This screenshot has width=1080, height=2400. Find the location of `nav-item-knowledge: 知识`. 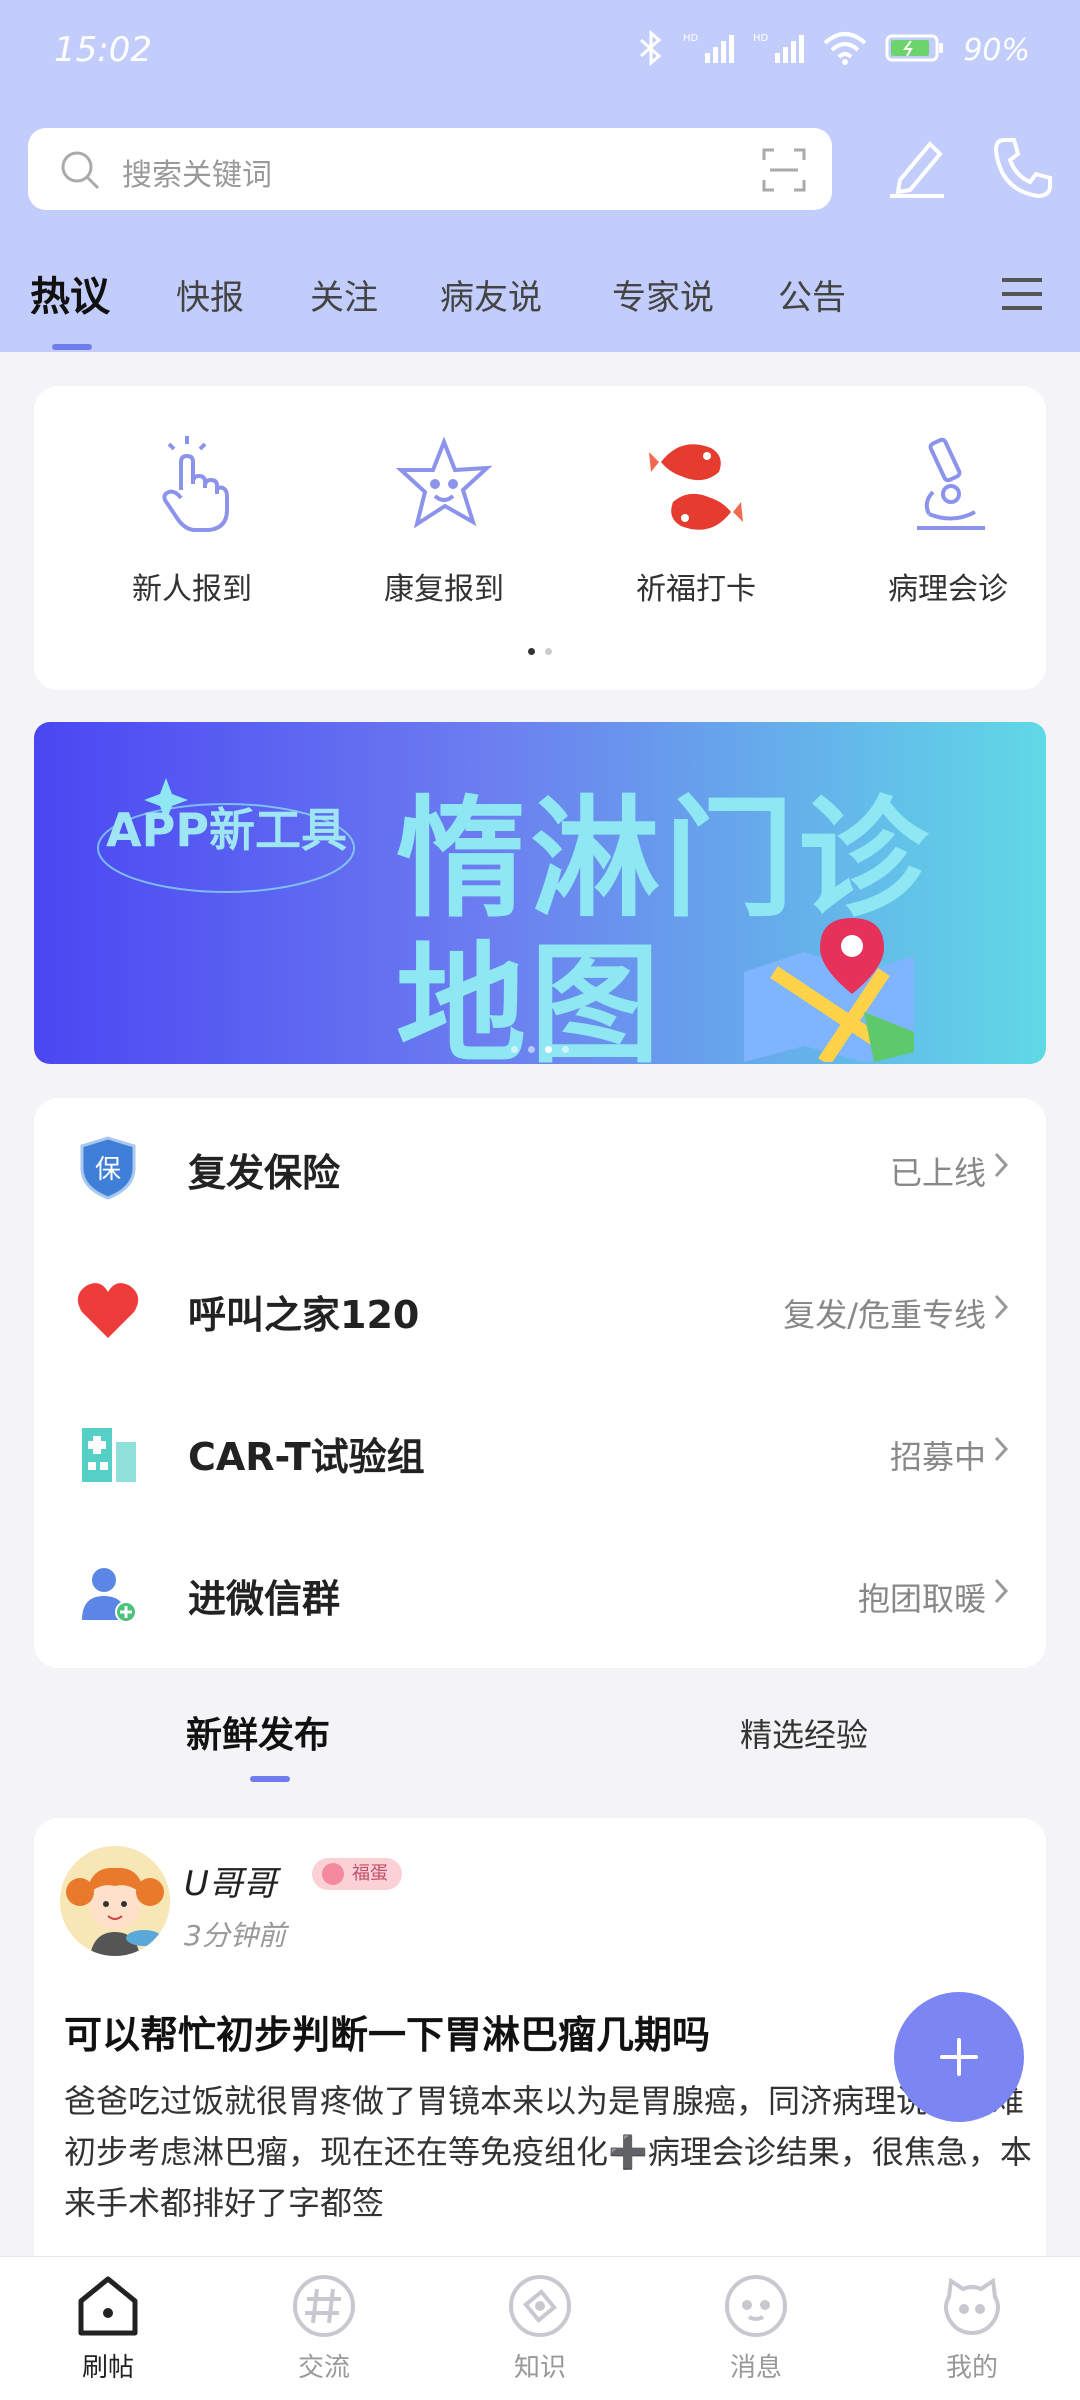

nav-item-knowledge: 知识 is located at coordinates (540, 2327).